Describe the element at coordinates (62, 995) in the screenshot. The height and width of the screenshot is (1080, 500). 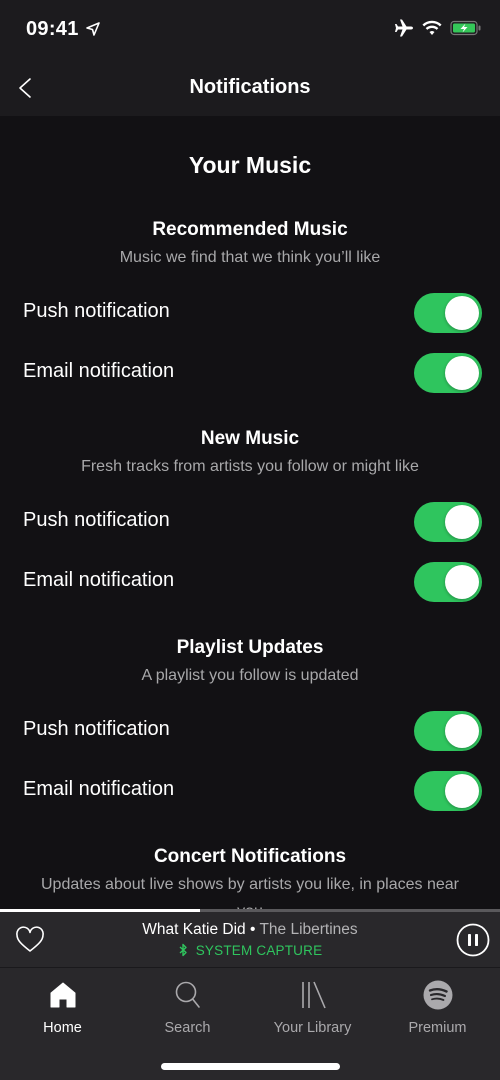
I see `home-icon` at that location.